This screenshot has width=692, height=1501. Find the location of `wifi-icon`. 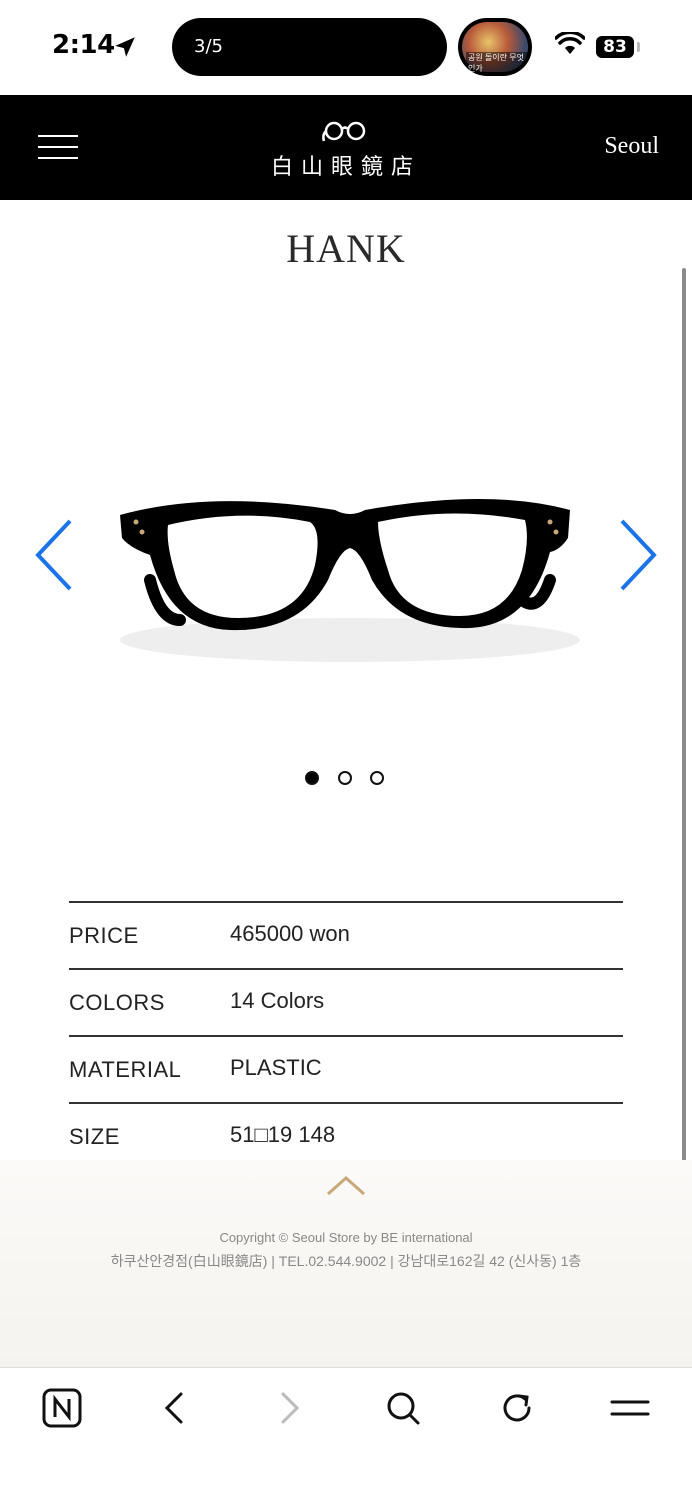

wifi-icon is located at coordinates (570, 43).